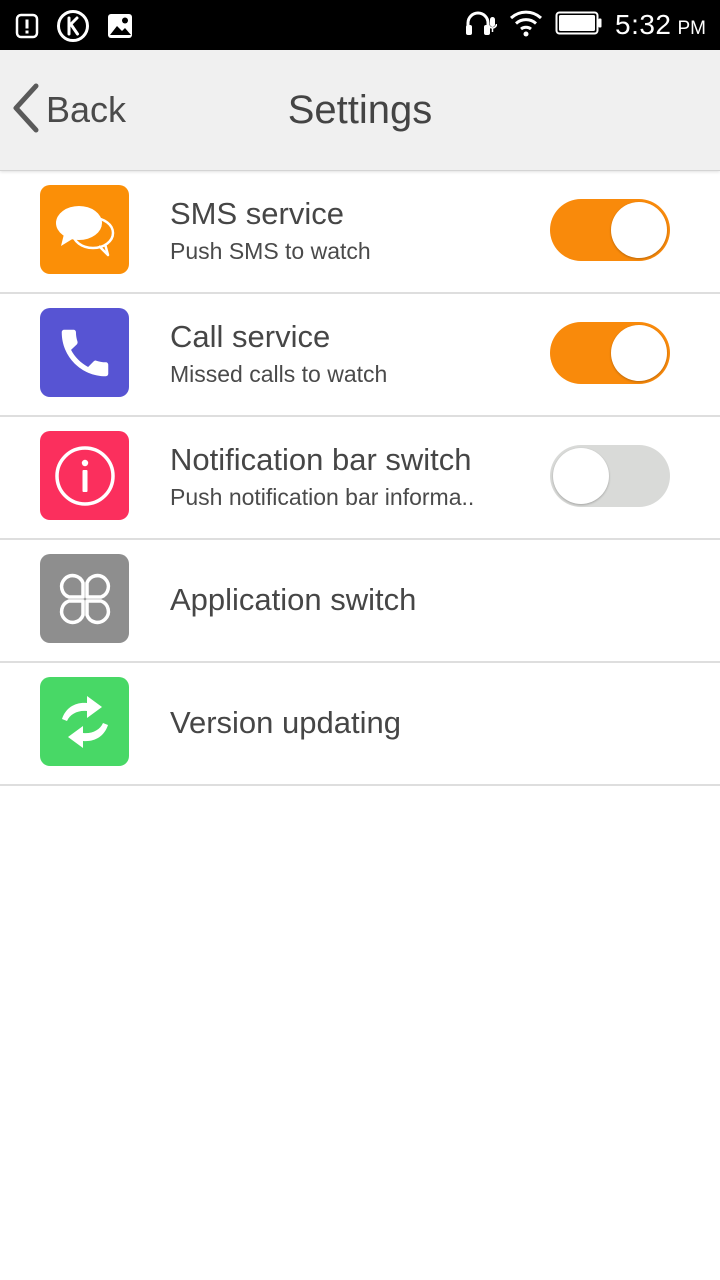 Image resolution: width=720 pixels, height=1280 pixels. What do you see at coordinates (257, 213) in the screenshot?
I see `row-title: SMS service` at bounding box center [257, 213].